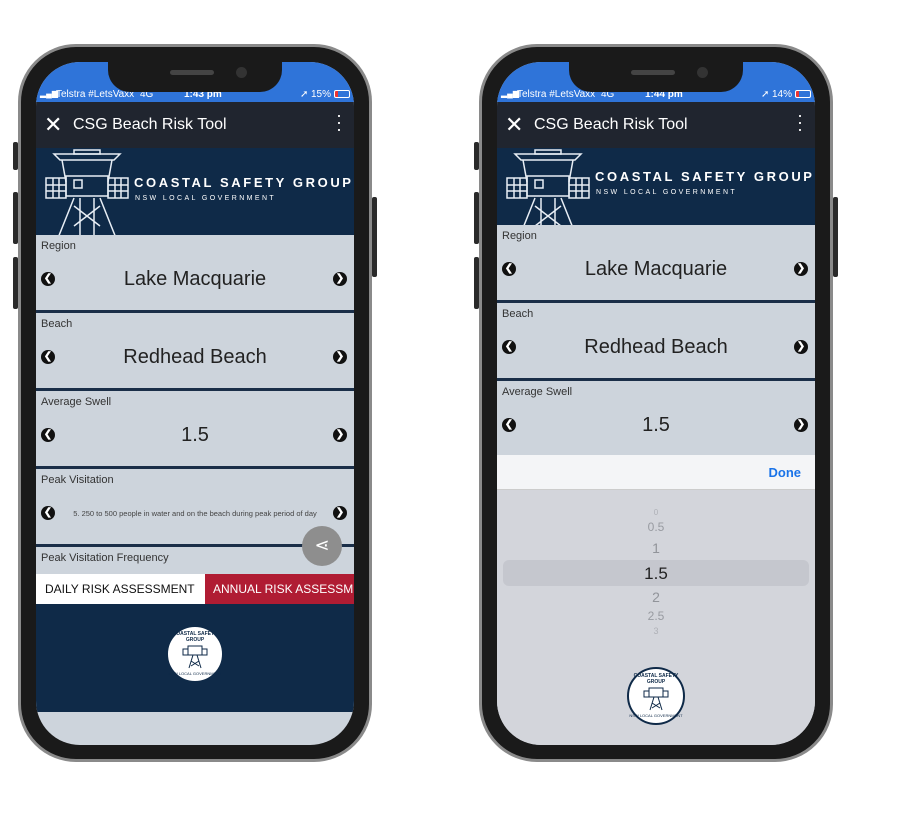 This screenshot has width=900, height=822. Describe the element at coordinates (656, 631) in the screenshot. I see `picker-option: 3` at that location.